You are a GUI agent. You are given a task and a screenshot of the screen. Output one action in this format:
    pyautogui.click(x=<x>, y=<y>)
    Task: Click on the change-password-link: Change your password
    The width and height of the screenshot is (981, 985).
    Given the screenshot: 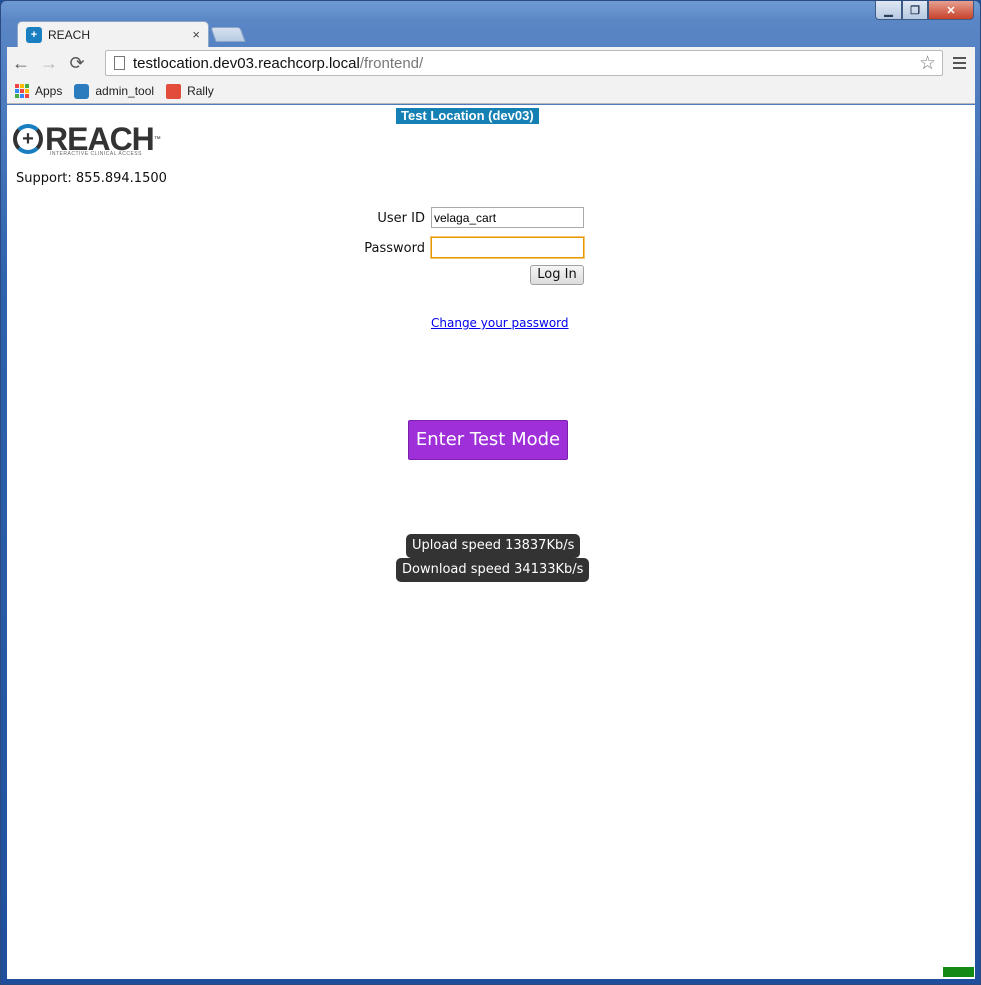 What is the action you would take?
    pyautogui.click(x=500, y=323)
    